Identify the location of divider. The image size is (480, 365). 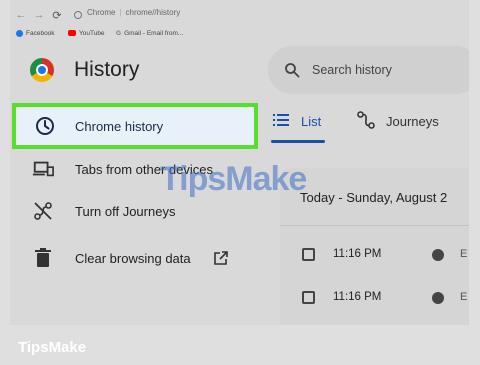
(374, 225).